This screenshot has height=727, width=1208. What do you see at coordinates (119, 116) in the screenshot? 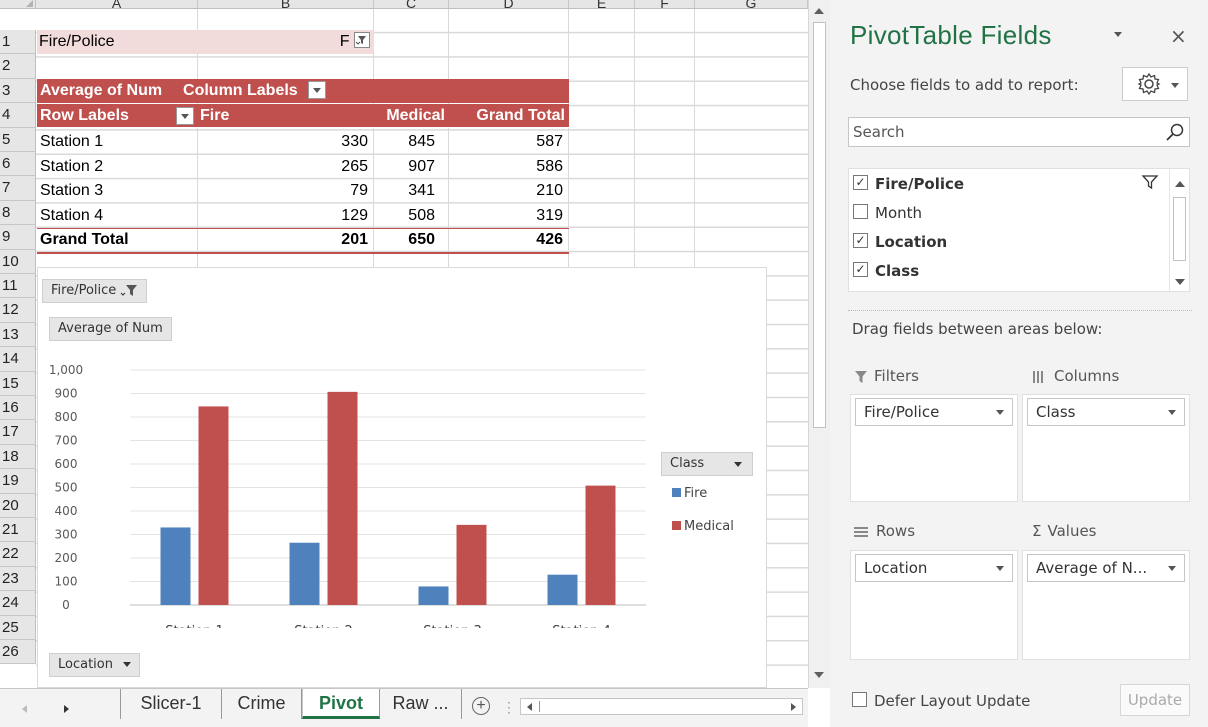
I see `row-labels-header: Row Labels` at bounding box center [119, 116].